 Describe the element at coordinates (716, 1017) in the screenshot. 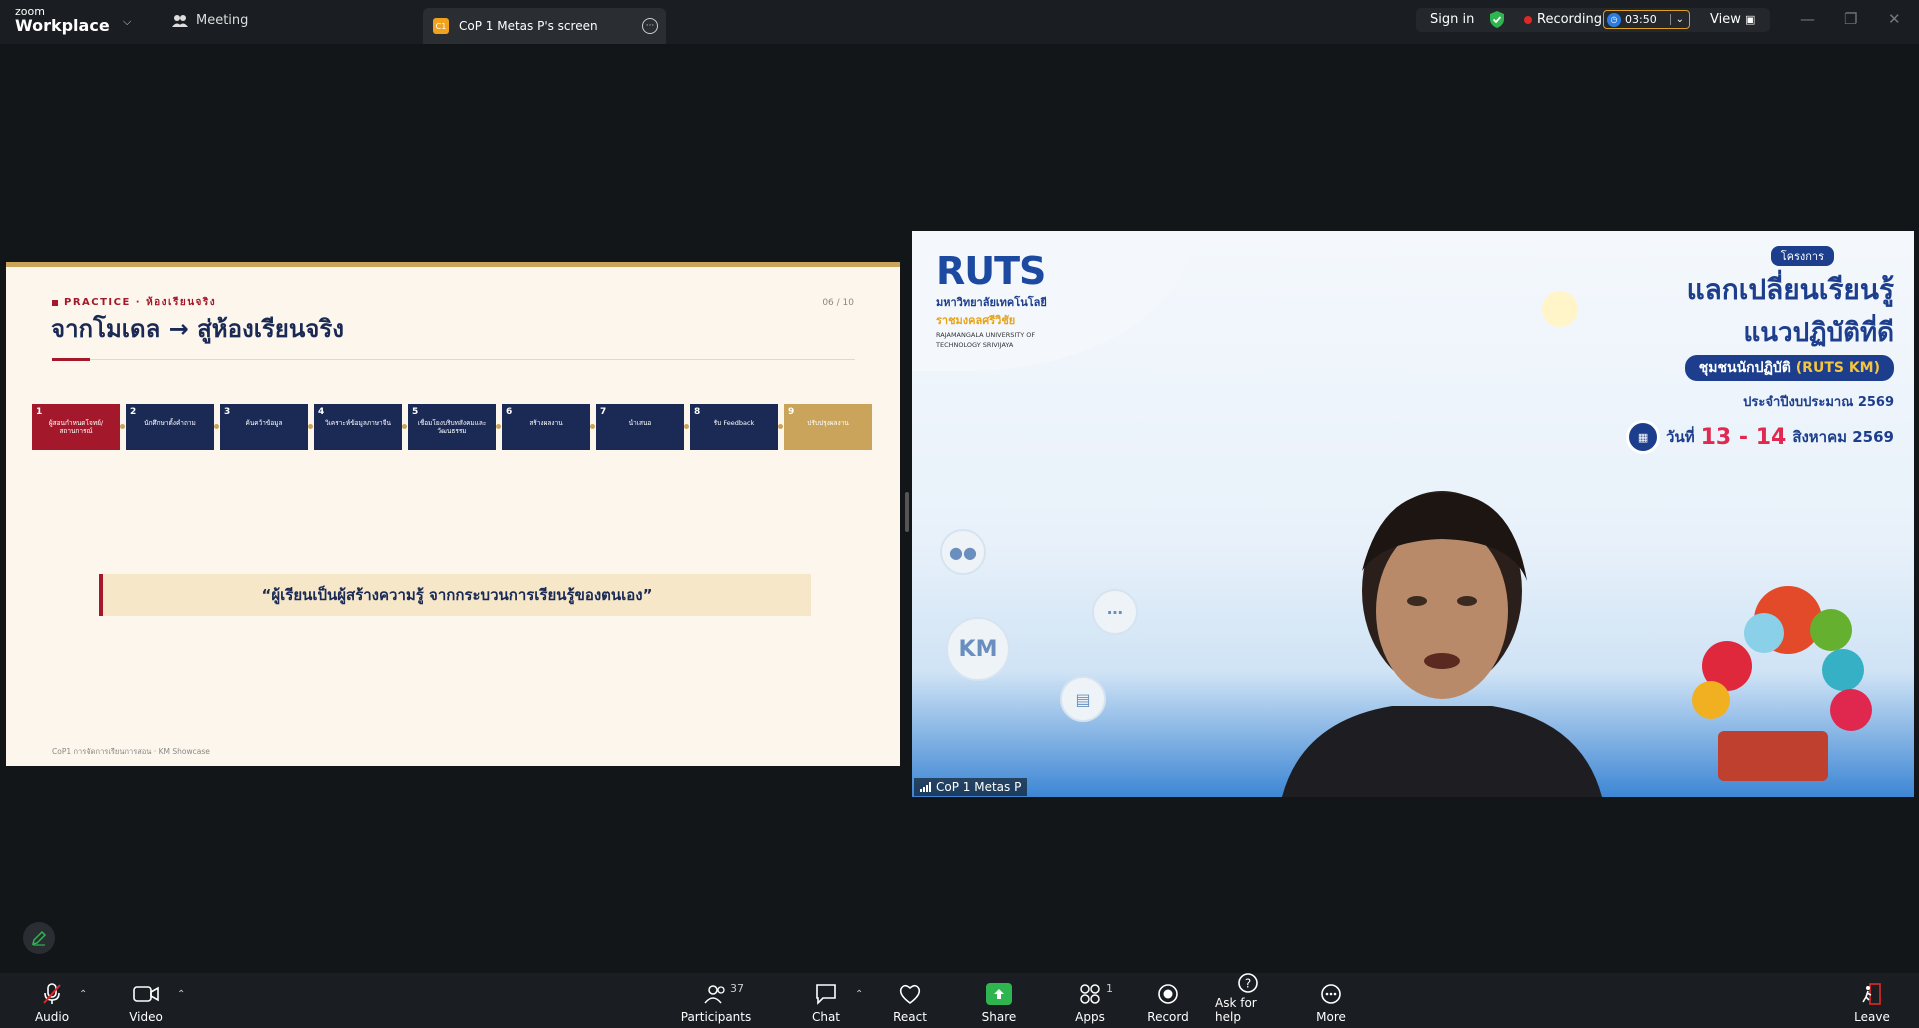

I see `participants-label: Participants` at that location.